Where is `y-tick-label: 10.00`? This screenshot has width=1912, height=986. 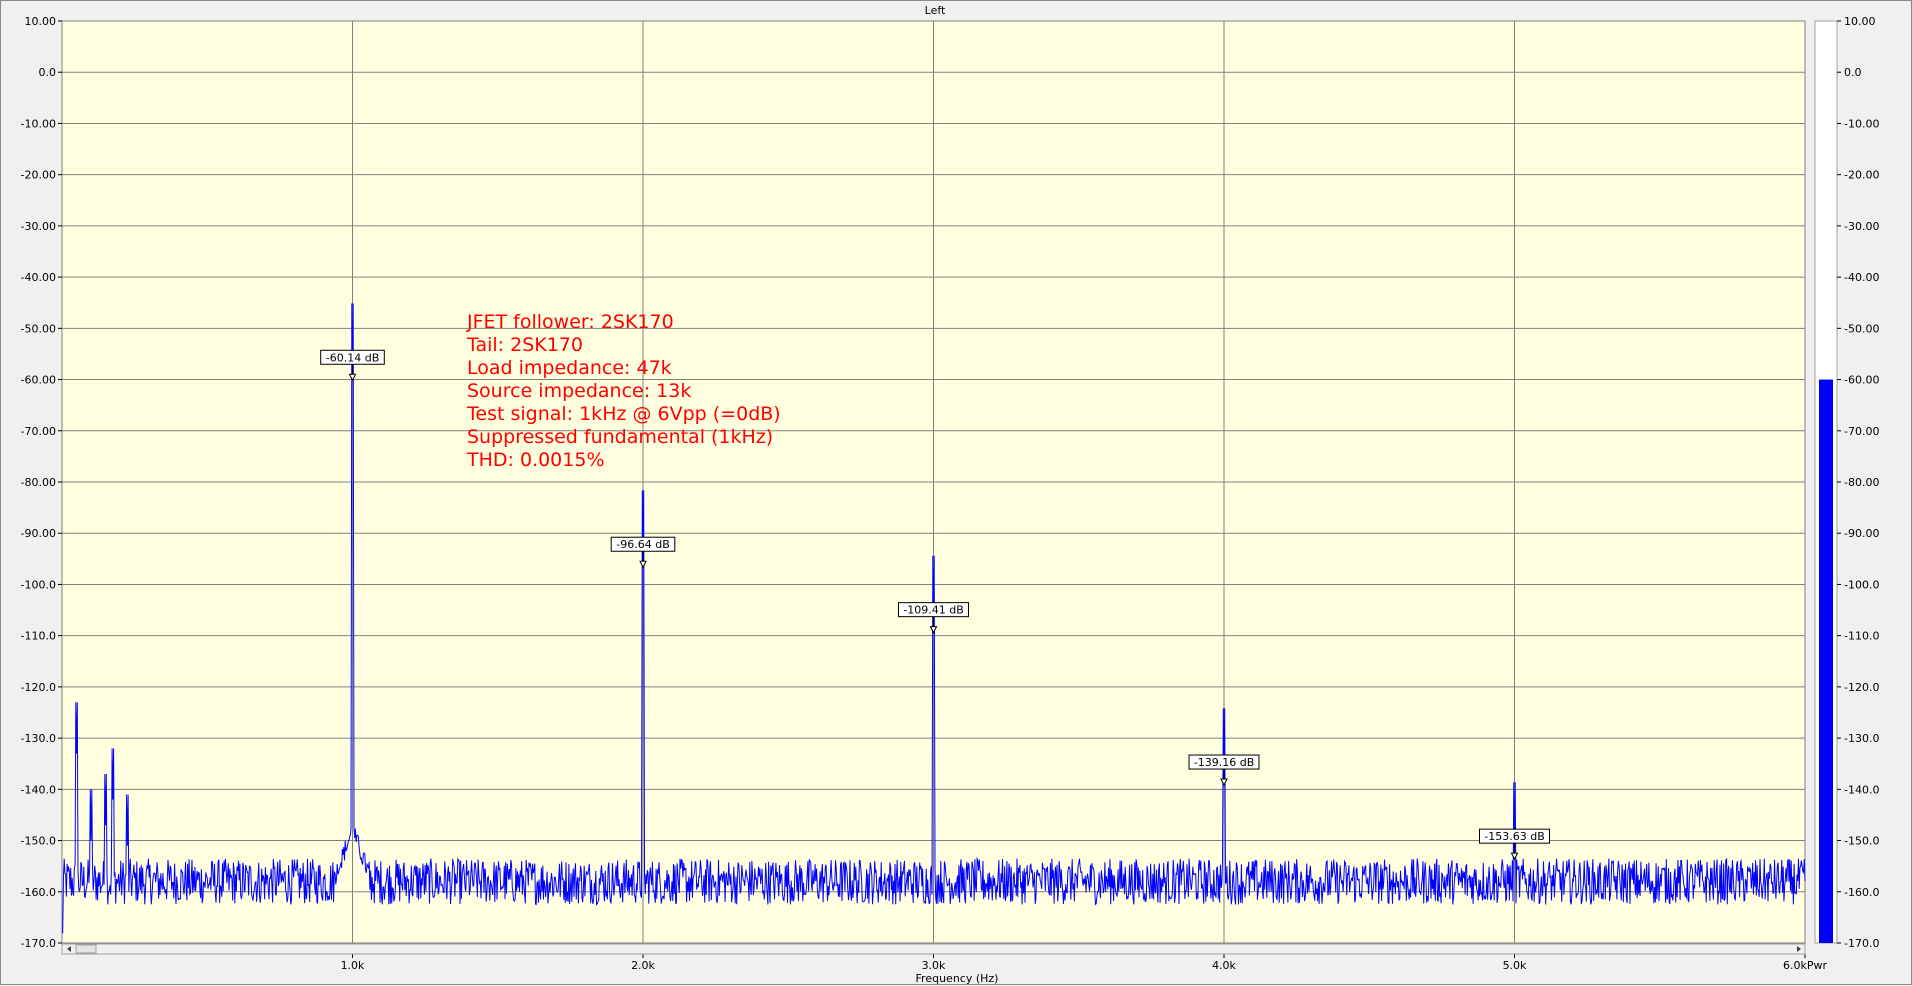
y-tick-label: 10.00 is located at coordinates (41, 21).